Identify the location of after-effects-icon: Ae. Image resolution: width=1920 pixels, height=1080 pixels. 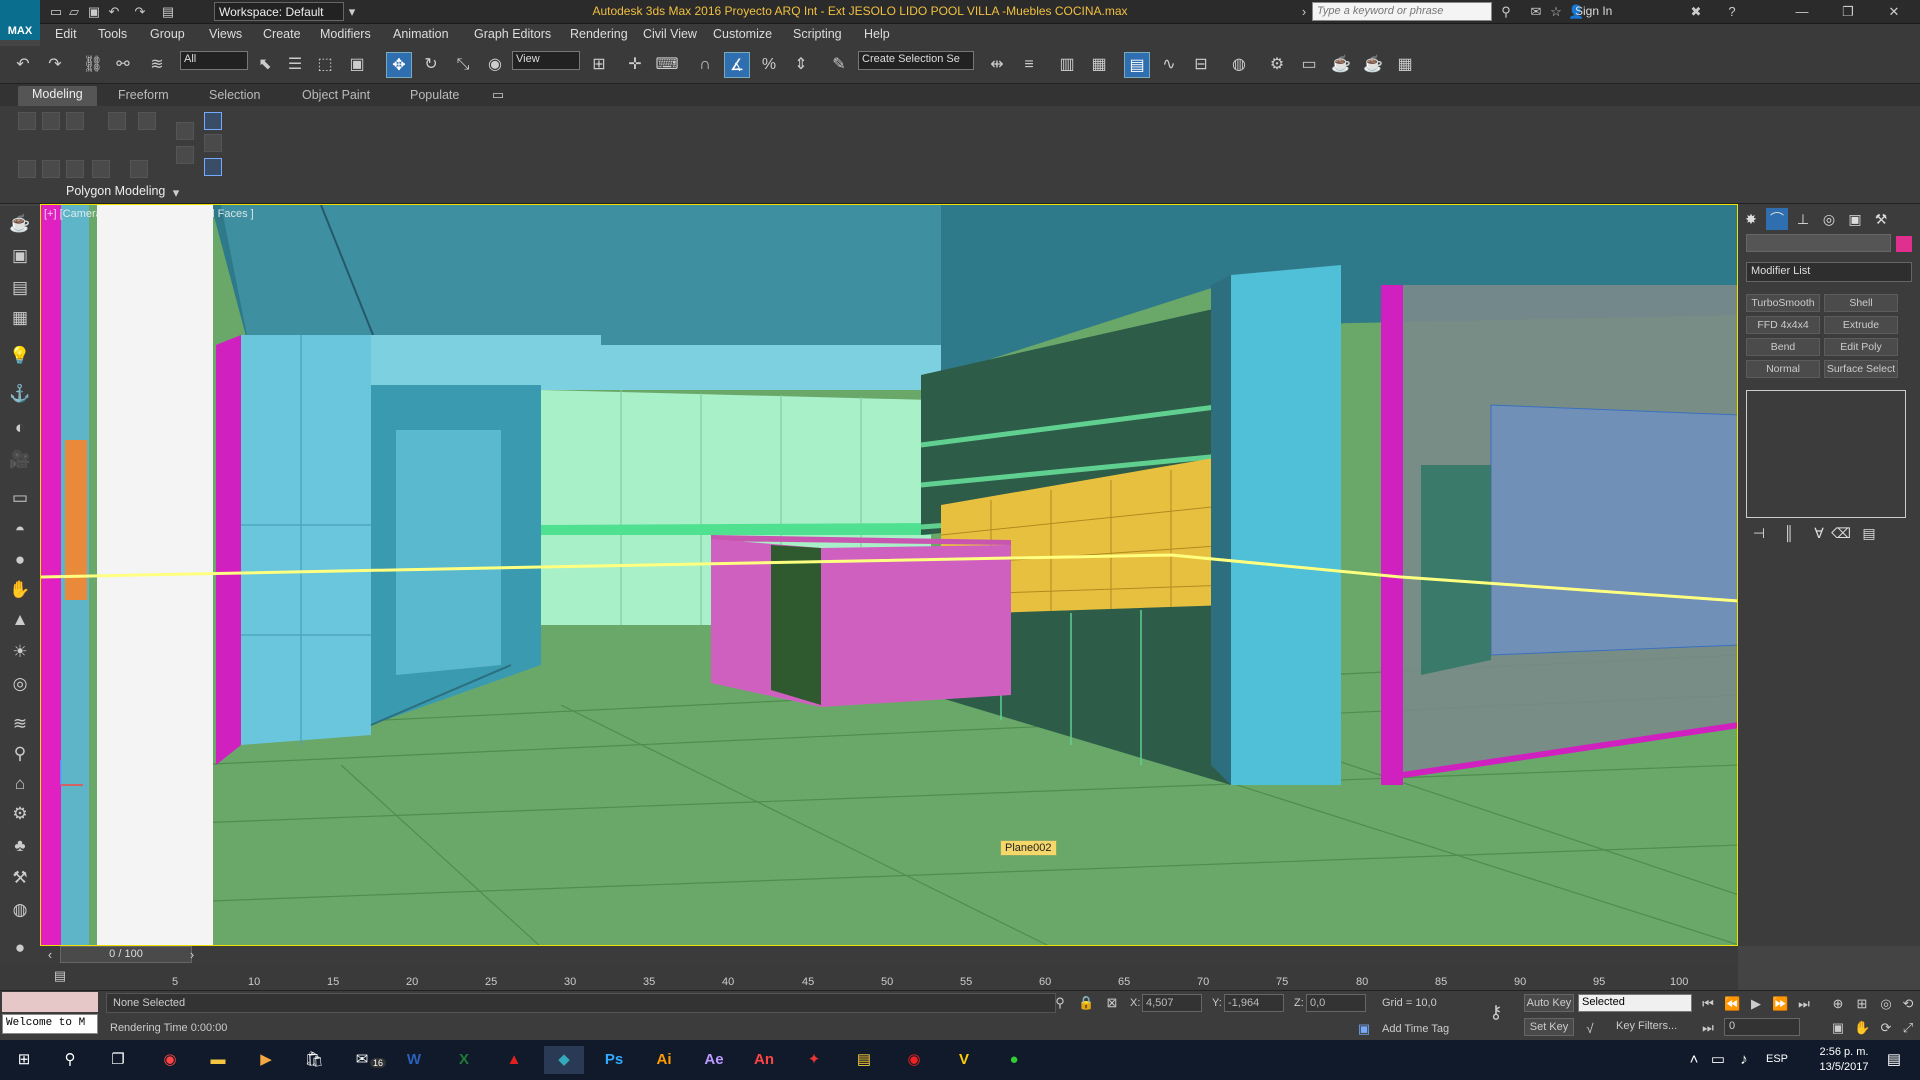
(714, 1060).